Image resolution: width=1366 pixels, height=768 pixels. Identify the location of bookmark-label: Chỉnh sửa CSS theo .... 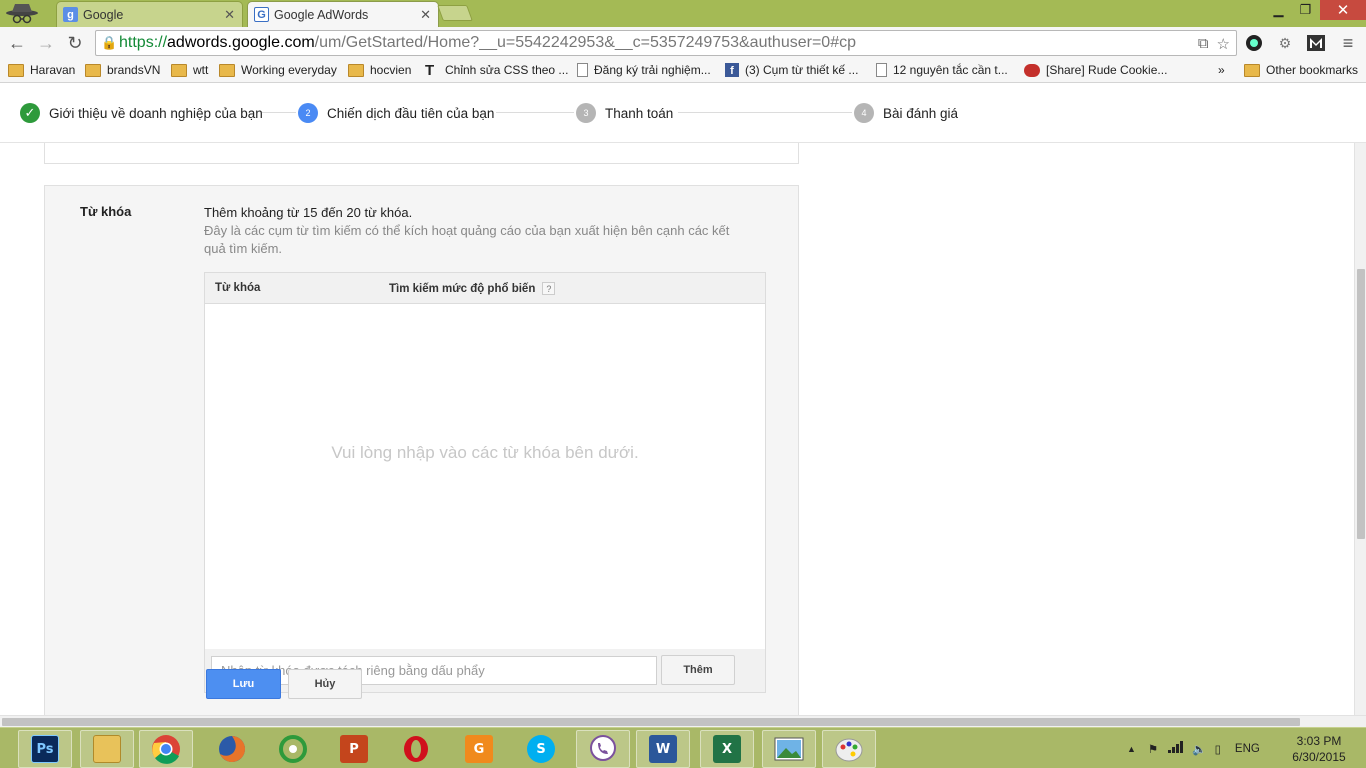
(507, 70).